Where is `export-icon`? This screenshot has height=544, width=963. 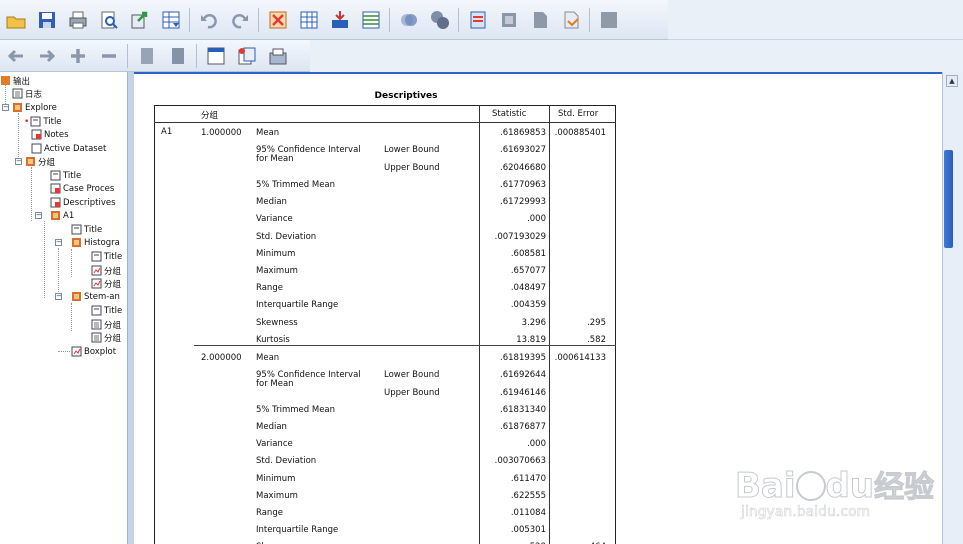 export-icon is located at coordinates (140, 20).